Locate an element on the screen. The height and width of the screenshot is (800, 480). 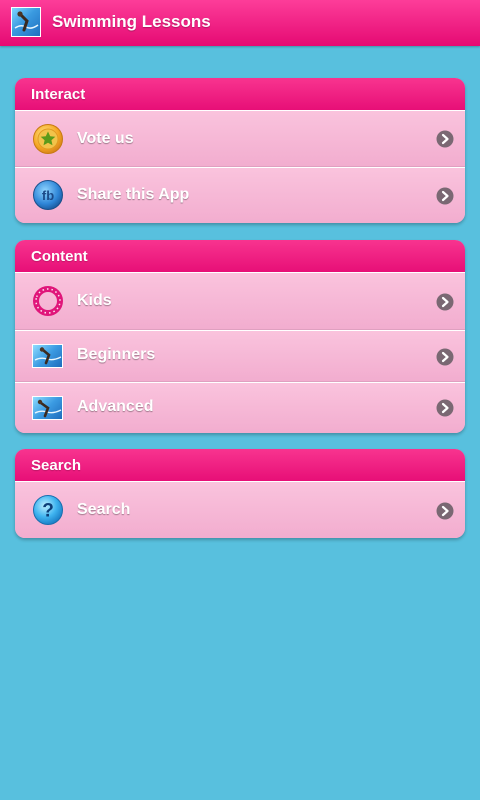
menu-item-label: Vote us is located at coordinates (105, 138).